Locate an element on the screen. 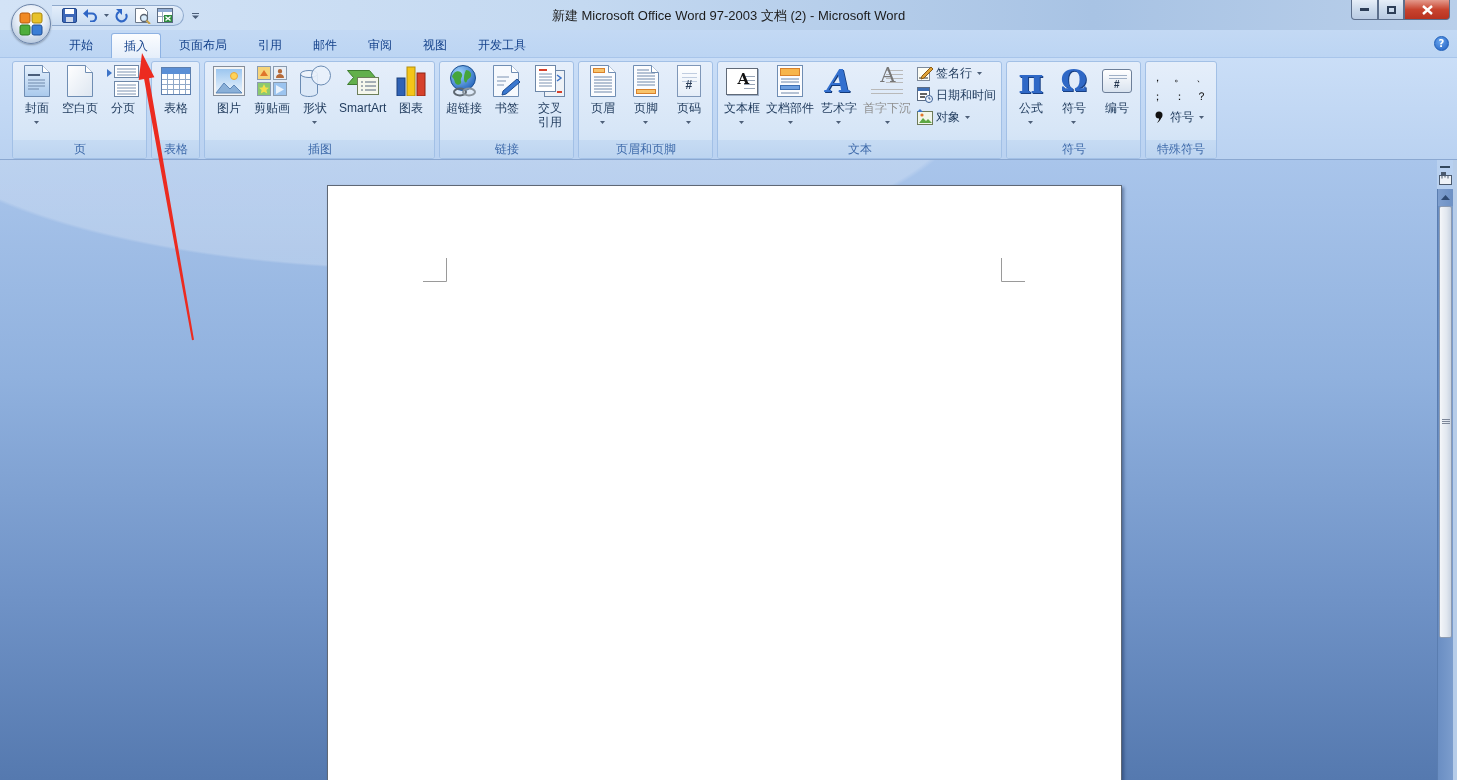 This screenshot has height=780, width=1457. symbol-button: ； is located at coordinates (1159, 96).